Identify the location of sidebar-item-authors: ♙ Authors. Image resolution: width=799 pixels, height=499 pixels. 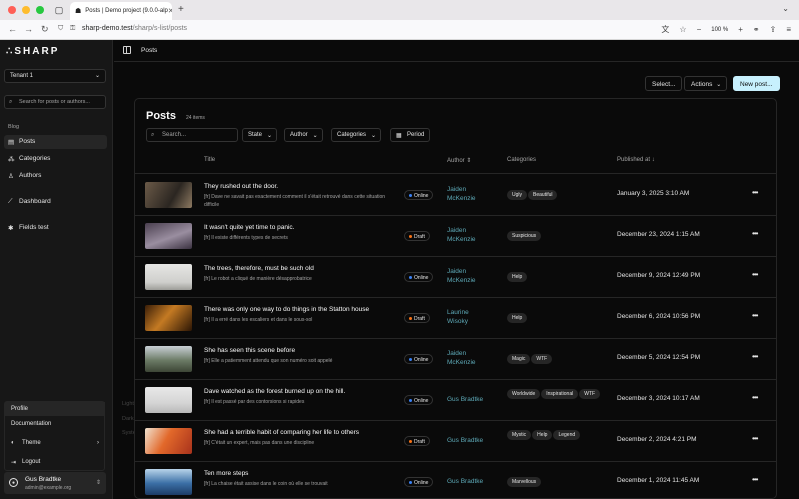
(55, 176).